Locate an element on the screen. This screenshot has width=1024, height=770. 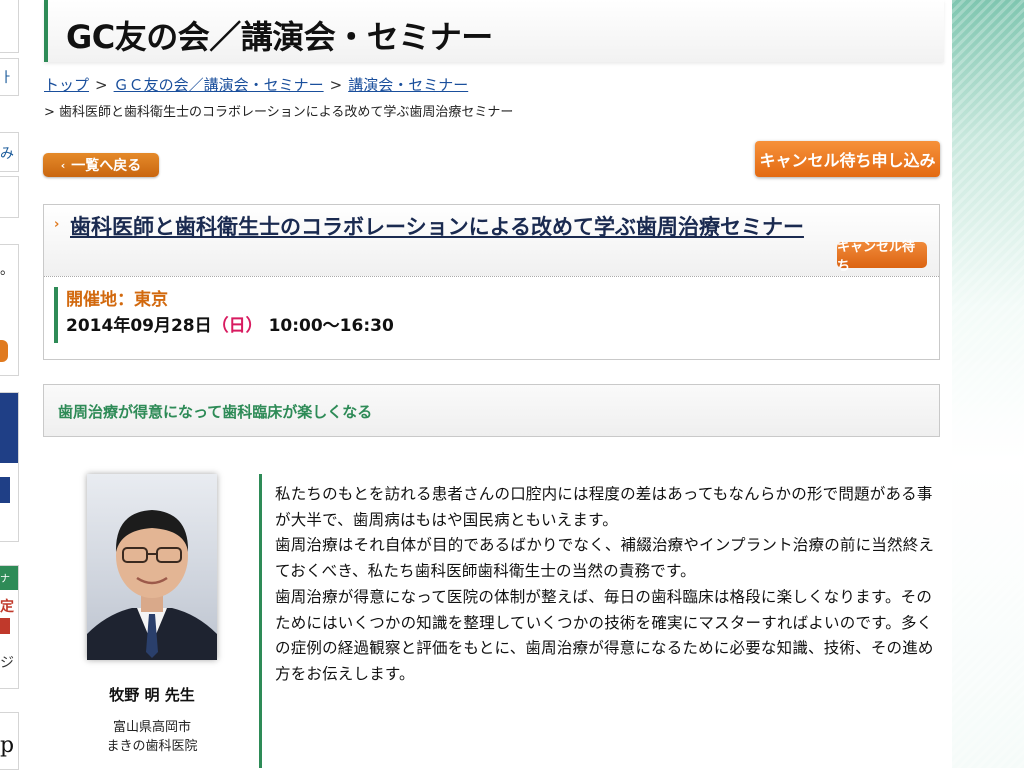
sidebar-text-fragment: 定 is located at coordinates (7, 607).